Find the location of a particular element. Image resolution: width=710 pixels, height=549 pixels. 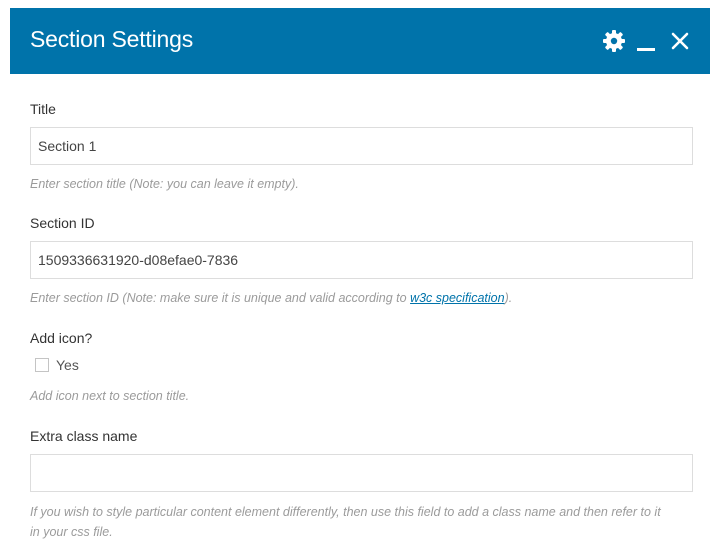

add-icon-label: Add icon? is located at coordinates (61, 338).